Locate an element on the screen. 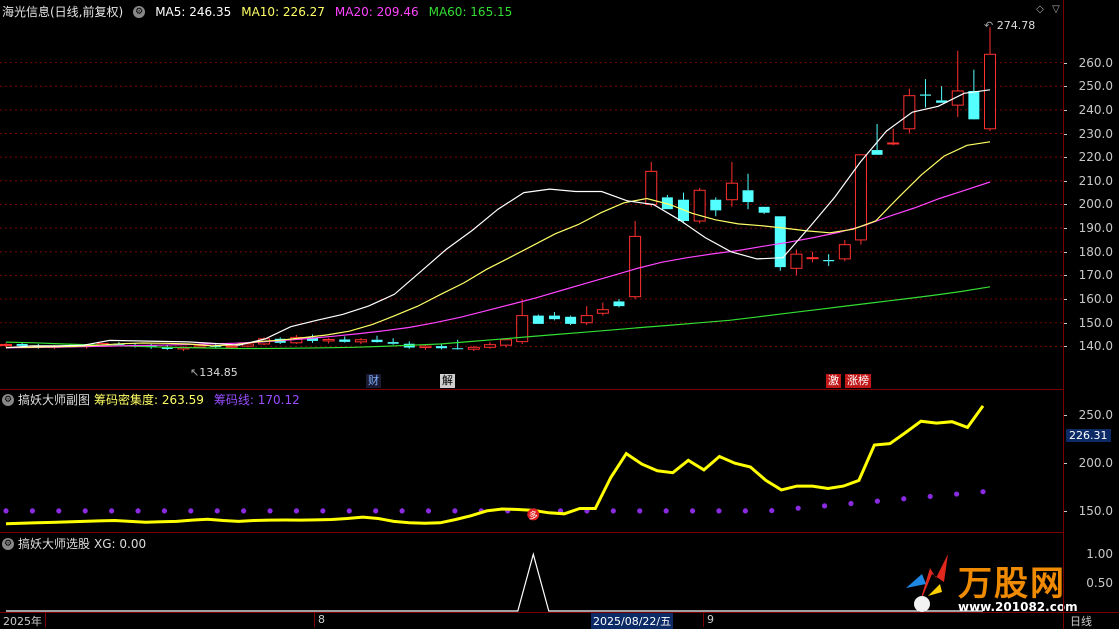  event-tag-limit-up-list: 涨榜 is located at coordinates (858, 381).